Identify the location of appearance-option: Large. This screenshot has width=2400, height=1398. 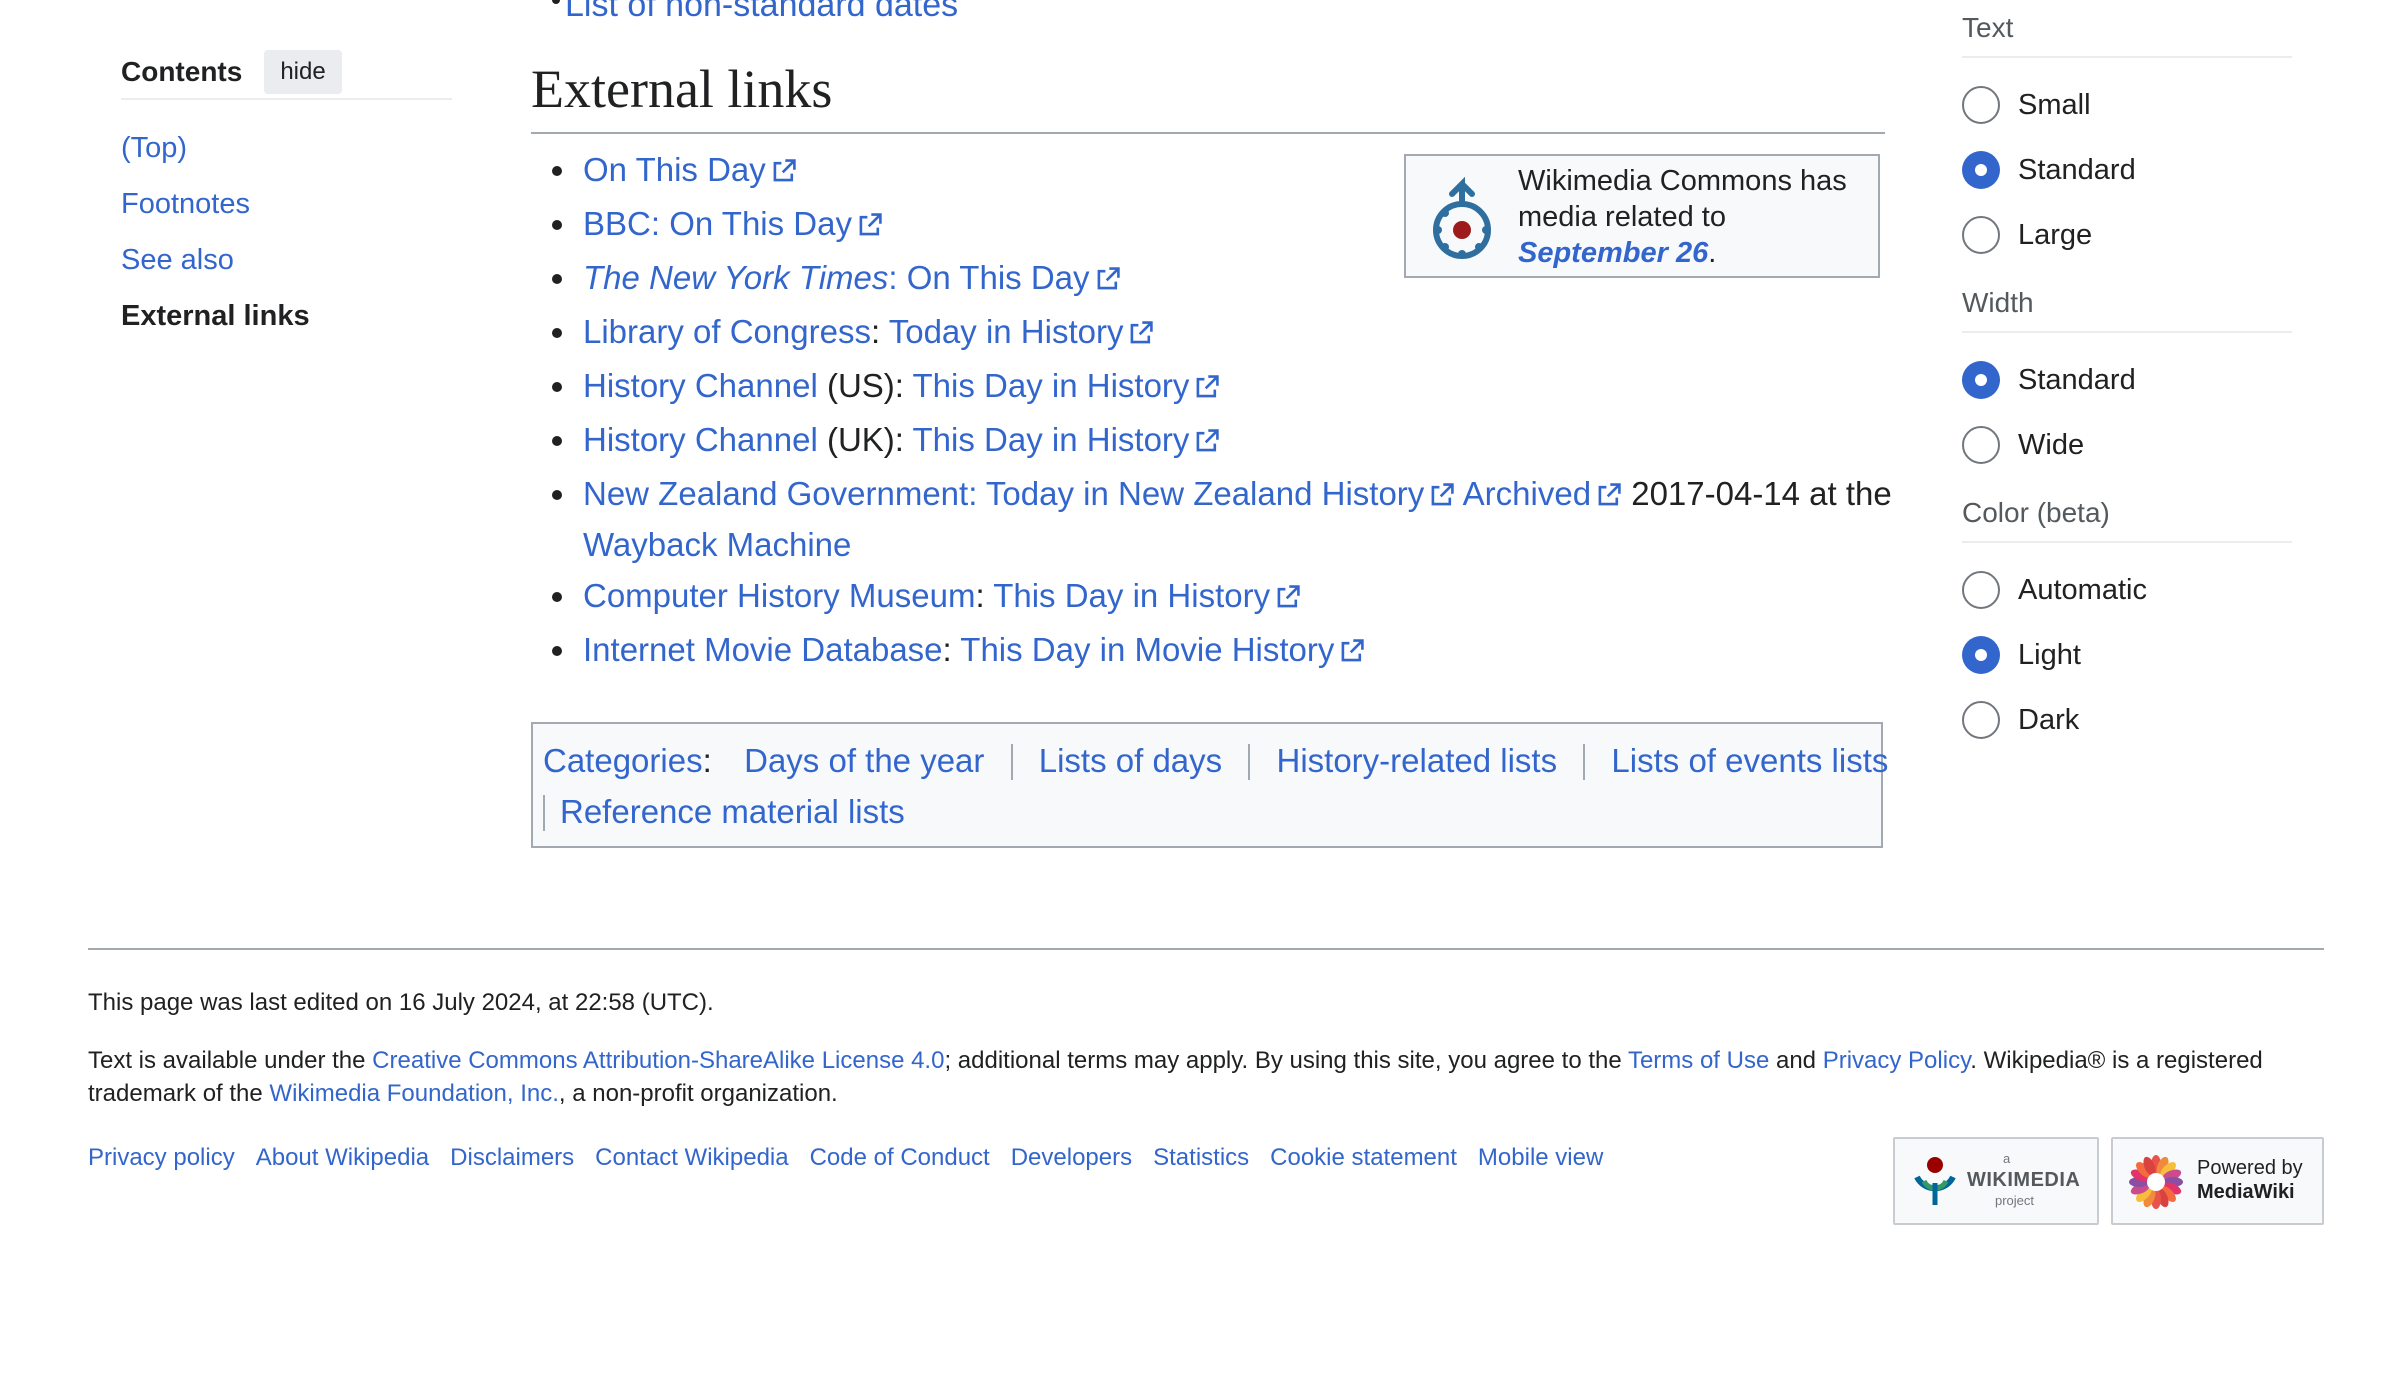
(2027, 235).